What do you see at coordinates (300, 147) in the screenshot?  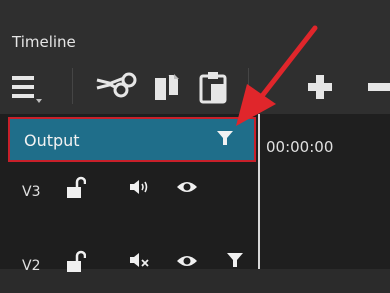 I see `timecode-label: 00:00:00` at bounding box center [300, 147].